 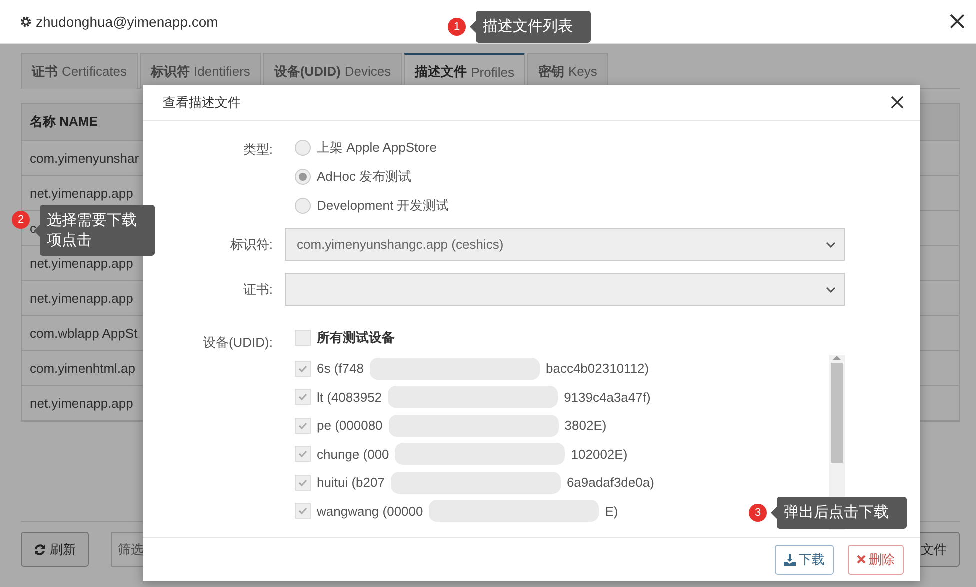 I want to click on device-label: 9139c4a3a47f), so click(x=607, y=397).